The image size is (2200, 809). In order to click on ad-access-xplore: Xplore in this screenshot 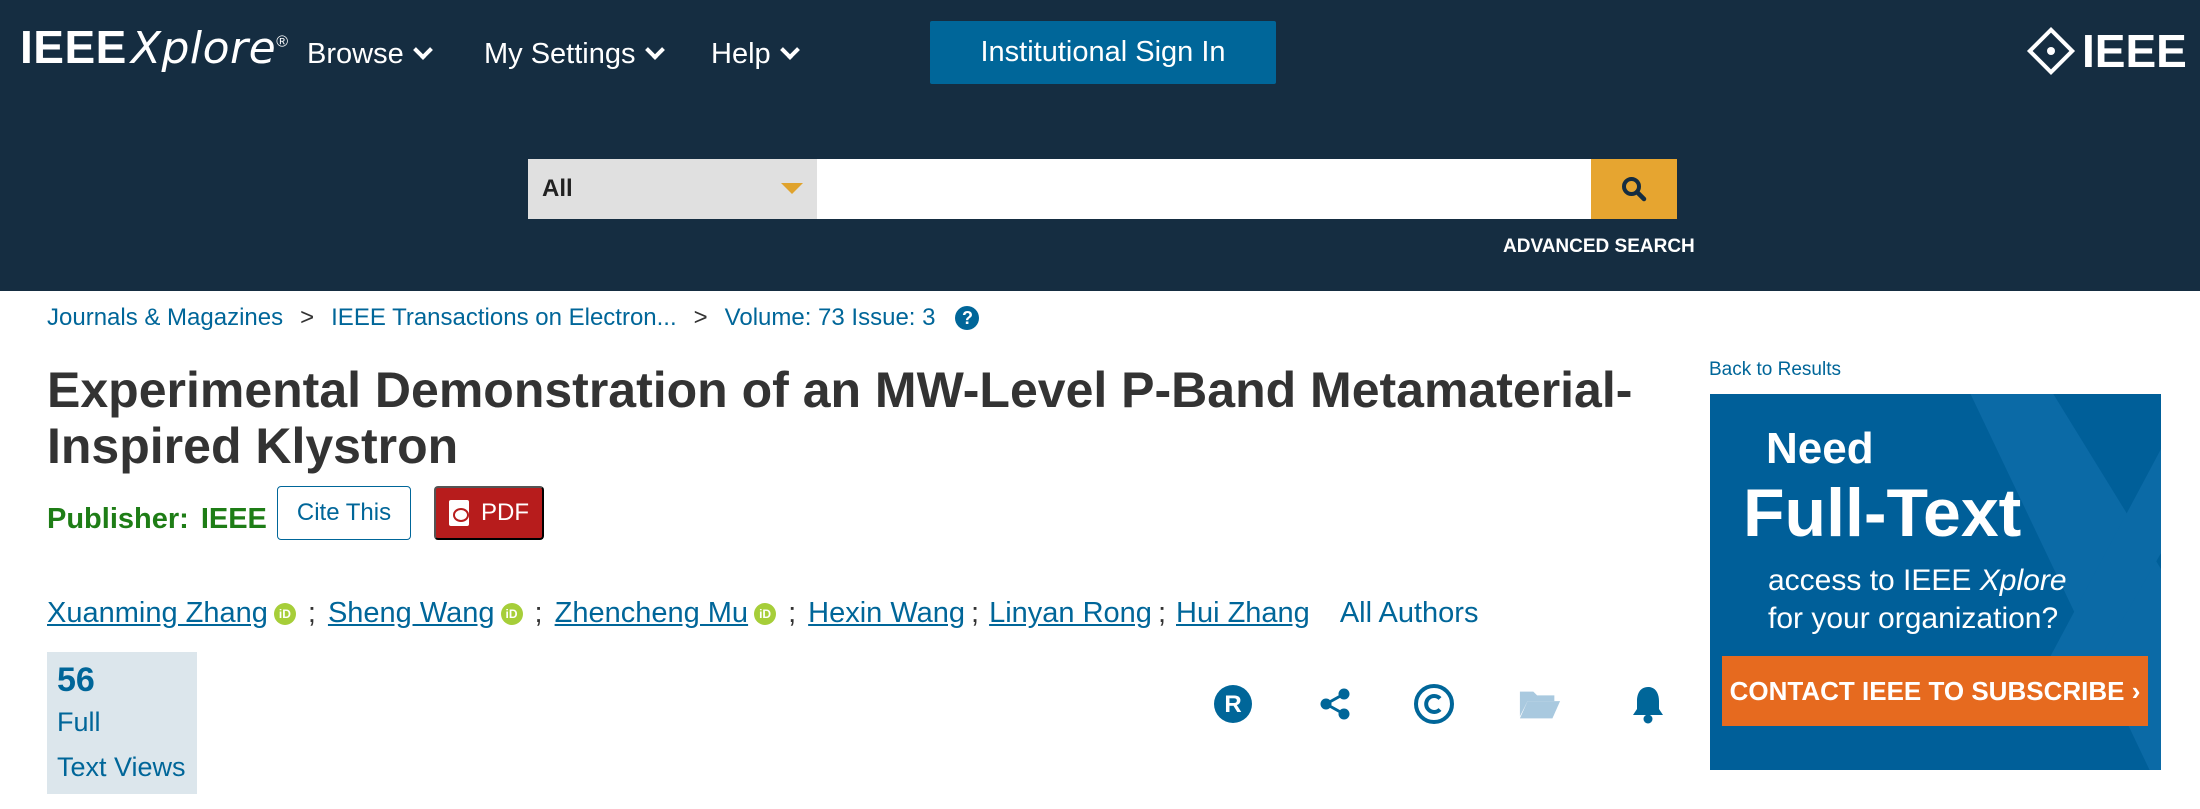, I will do `click(2023, 580)`.